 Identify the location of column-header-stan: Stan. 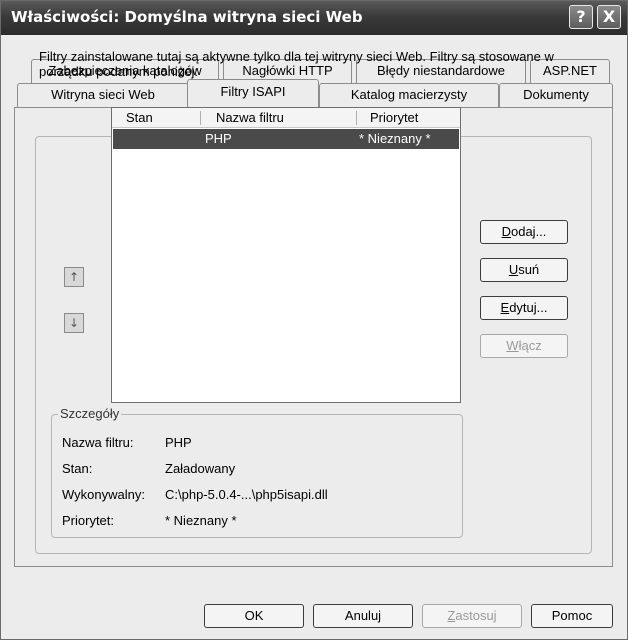
(139, 117).